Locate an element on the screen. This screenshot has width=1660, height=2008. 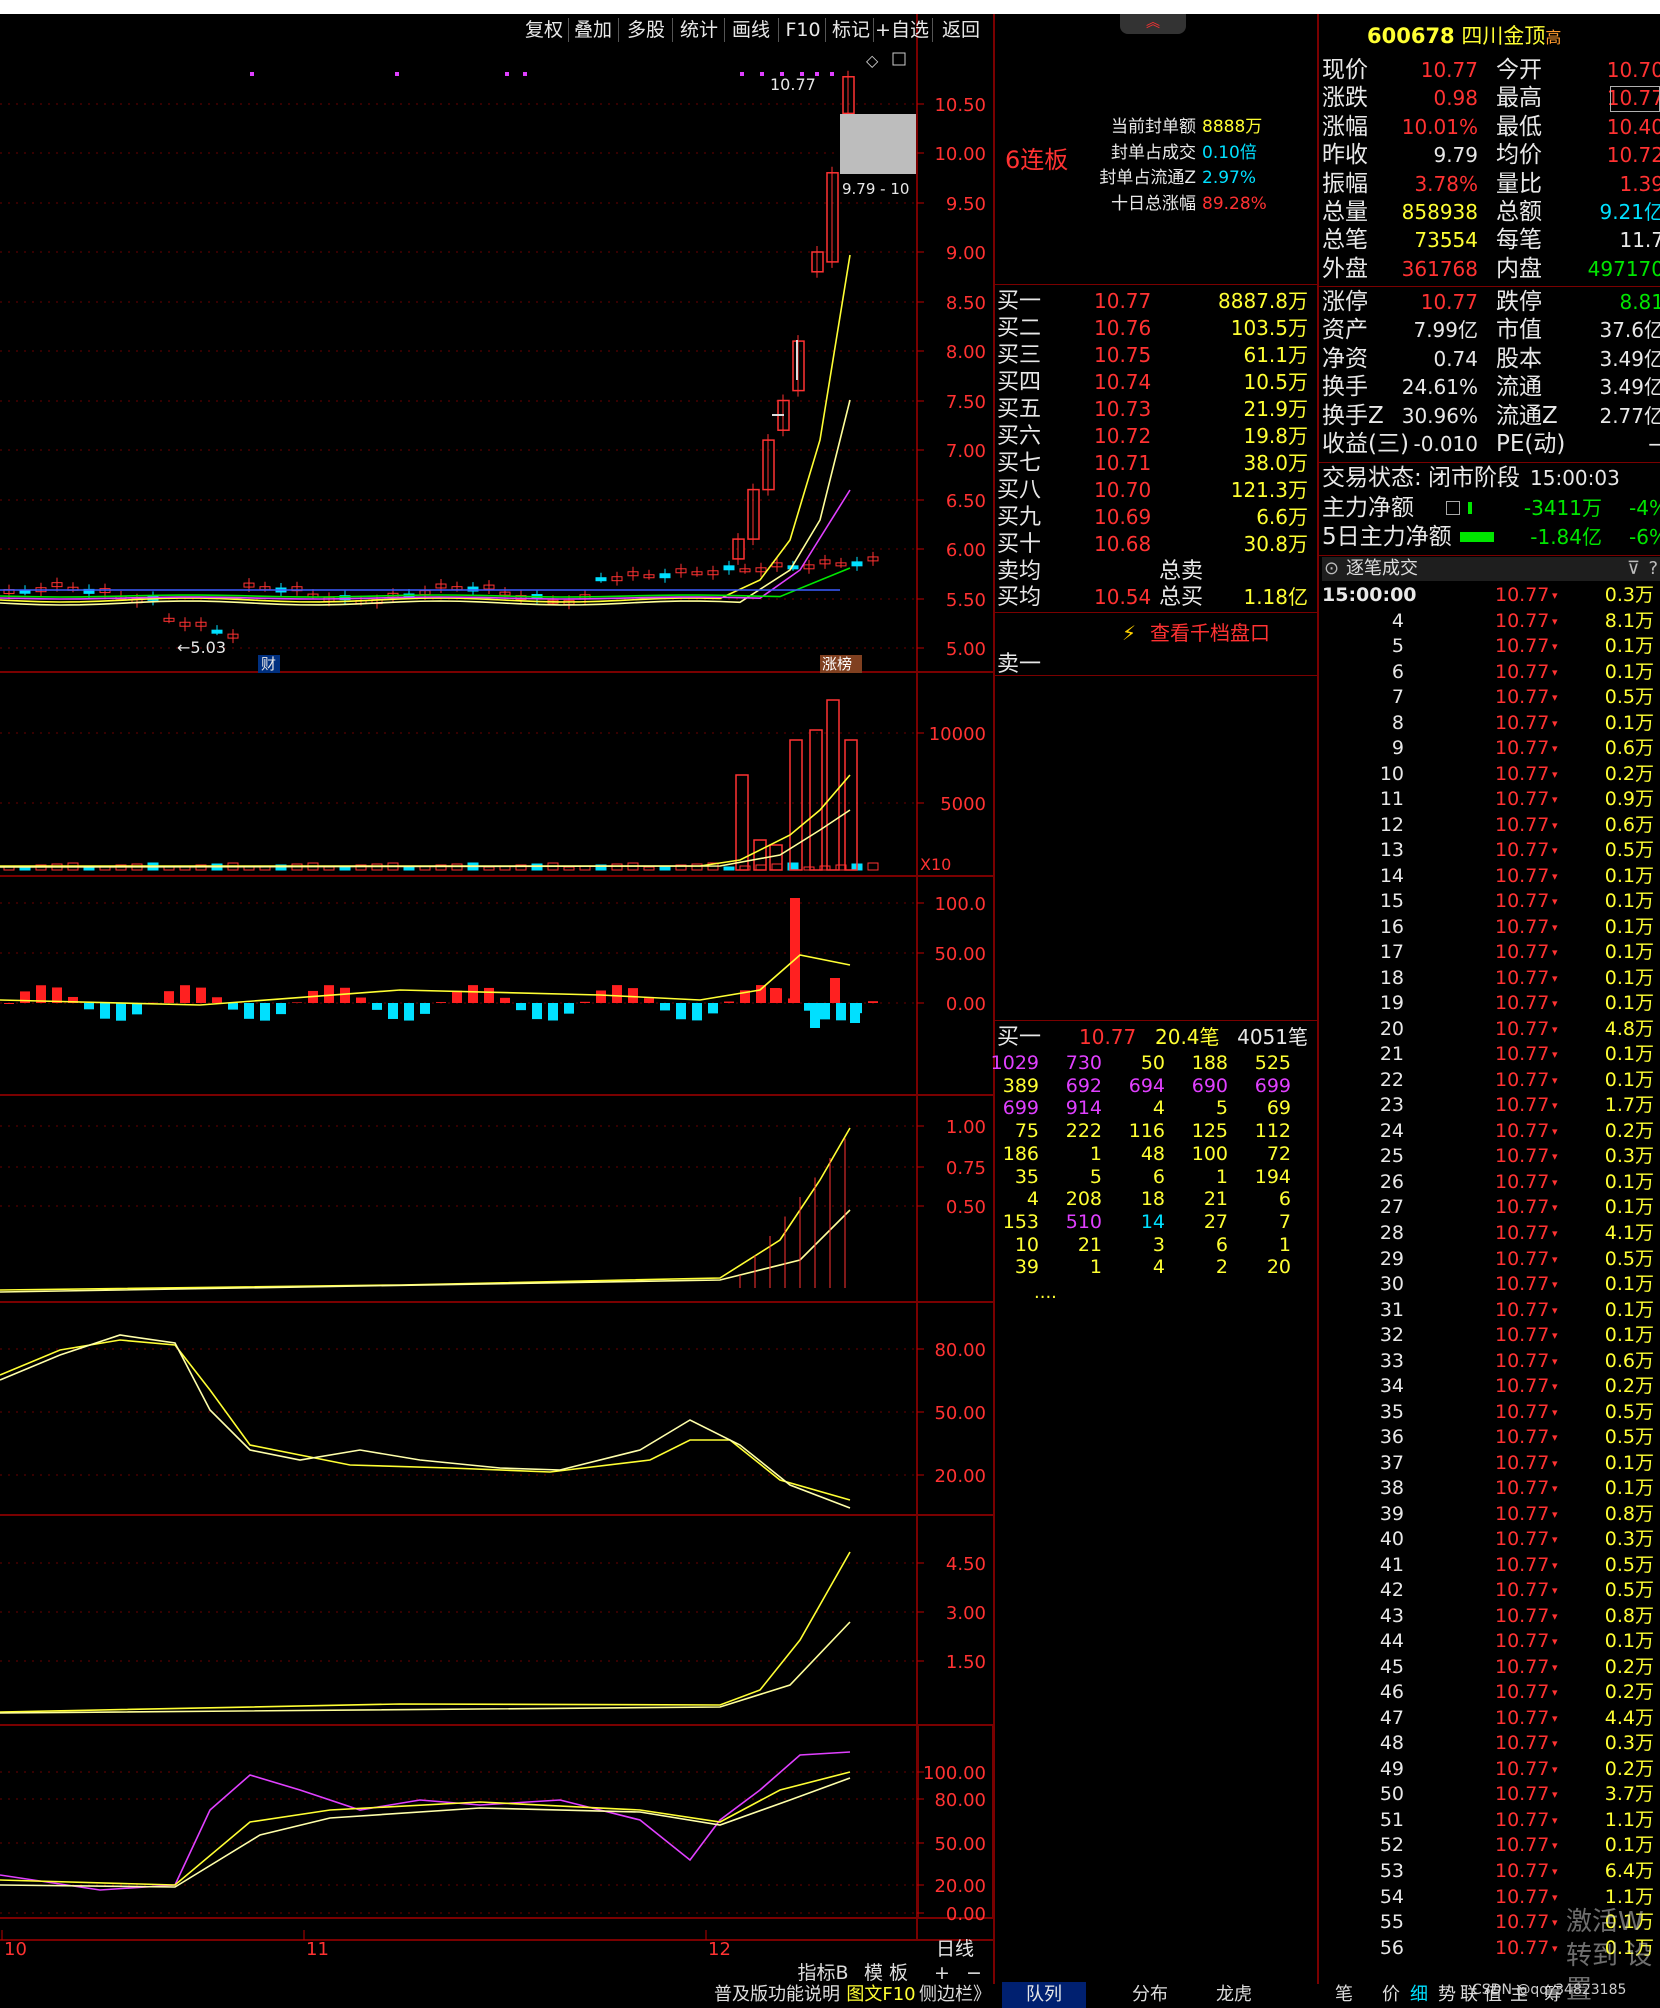
toolbar-button-7: +自选 is located at coordinates (902, 30).